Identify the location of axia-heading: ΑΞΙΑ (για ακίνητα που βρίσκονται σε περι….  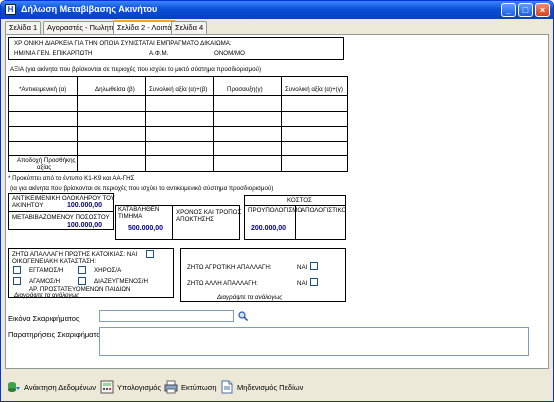
(136, 69).